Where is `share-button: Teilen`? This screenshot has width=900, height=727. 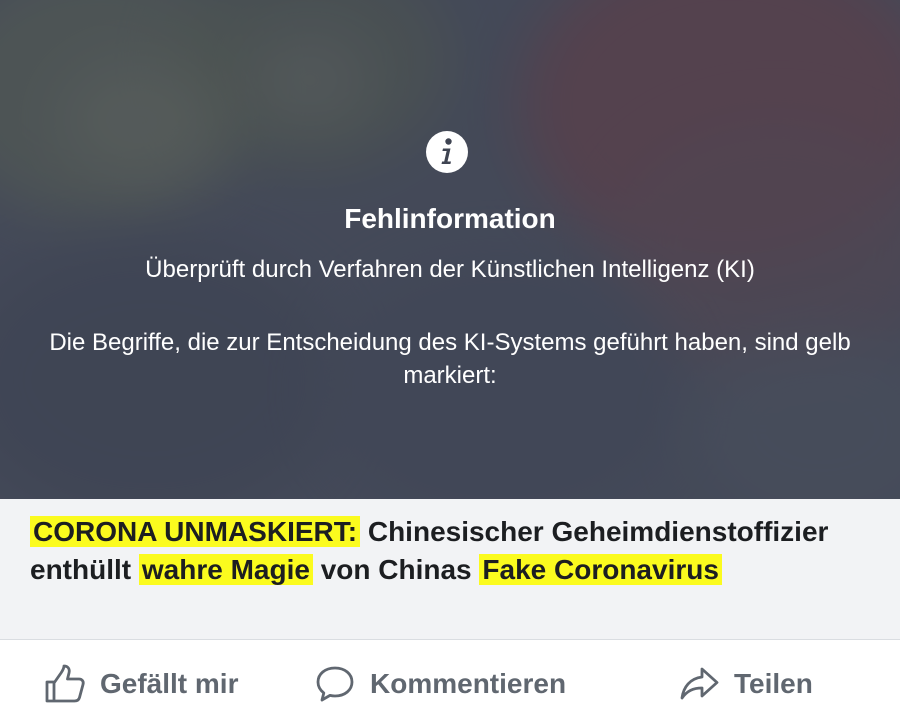 share-button: Teilen is located at coordinates (745, 684).